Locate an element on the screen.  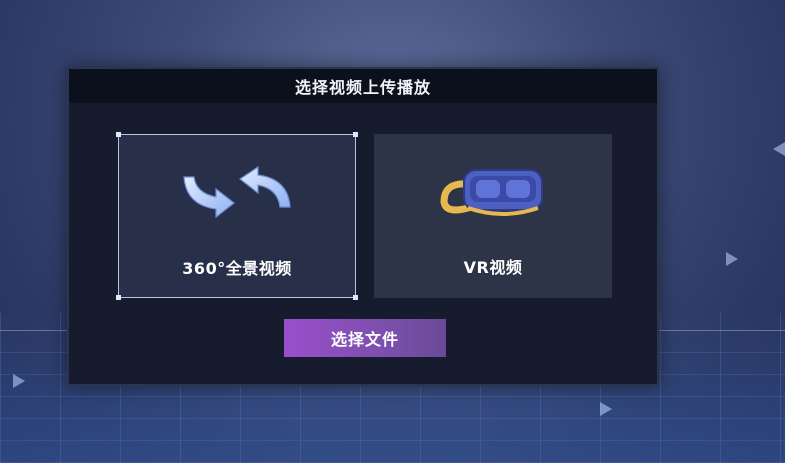
option-label-vr-video: VR视频 is located at coordinates (493, 267).